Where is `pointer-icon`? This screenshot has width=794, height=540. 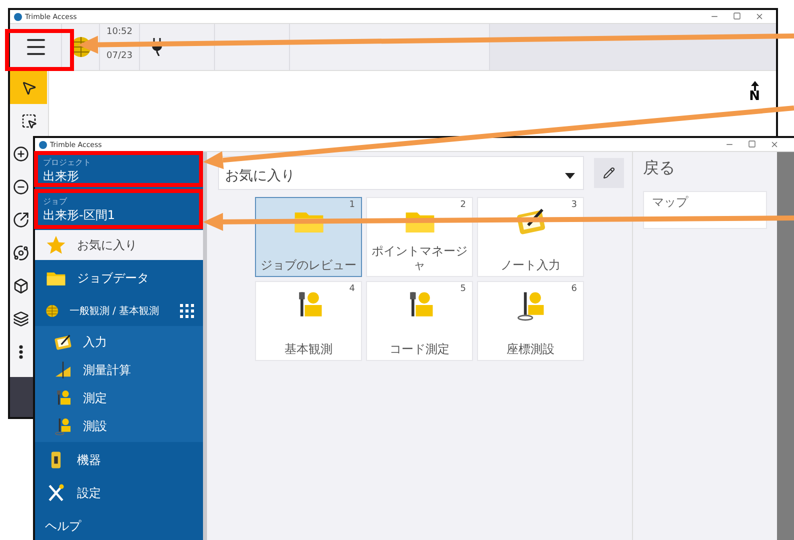
pointer-icon is located at coordinates (28, 88).